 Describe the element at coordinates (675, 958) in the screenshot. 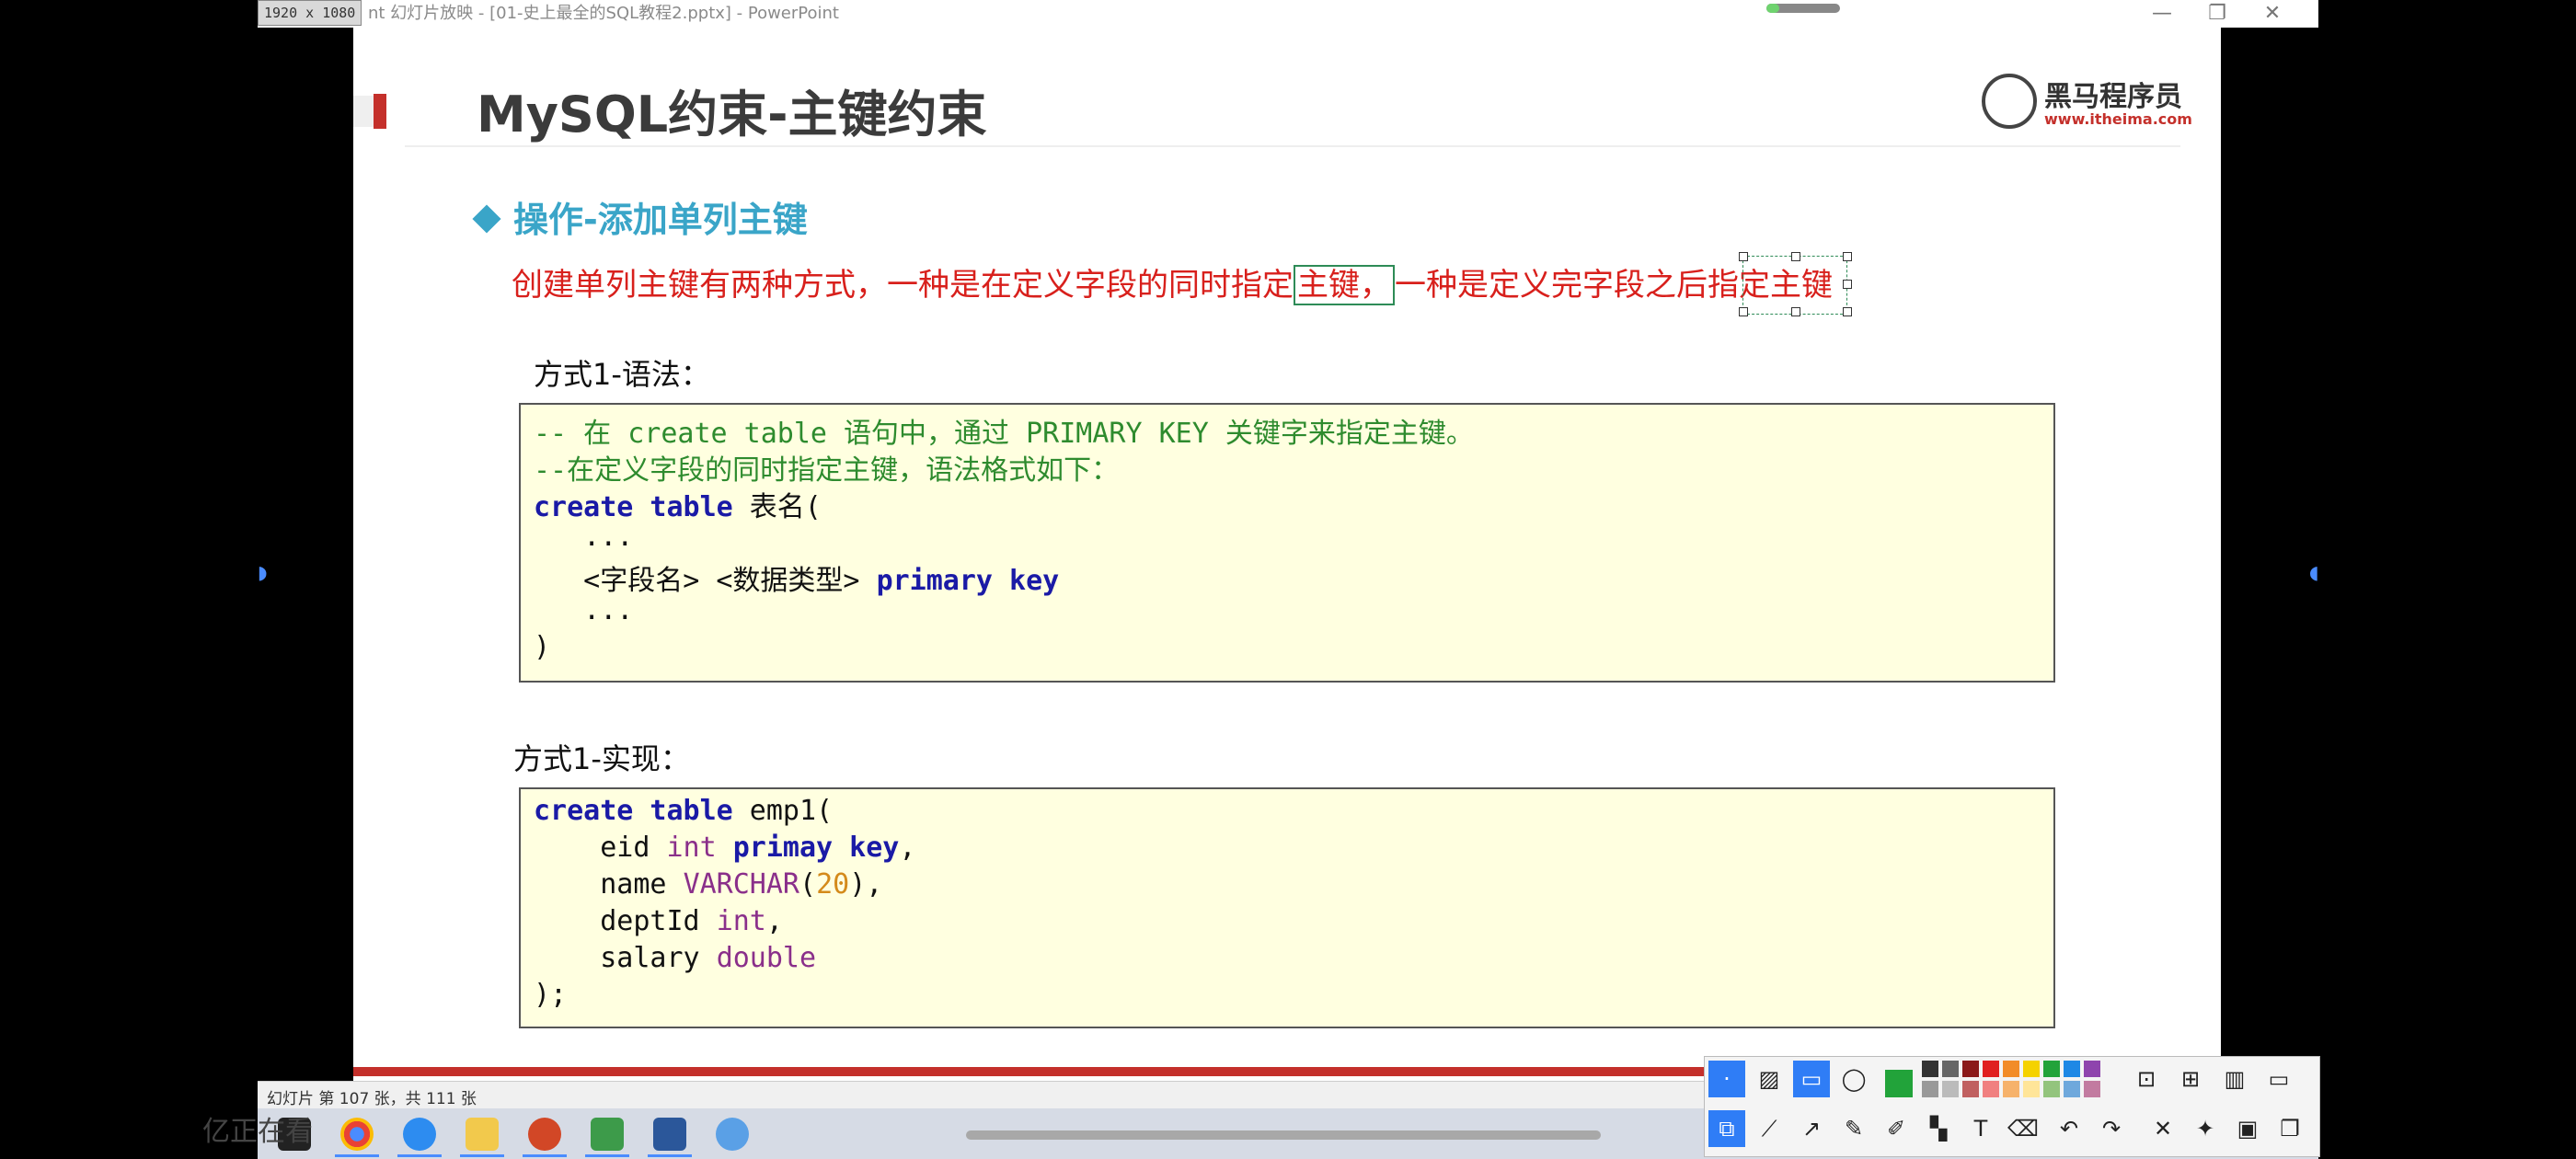

I see `code-line: salary double` at that location.